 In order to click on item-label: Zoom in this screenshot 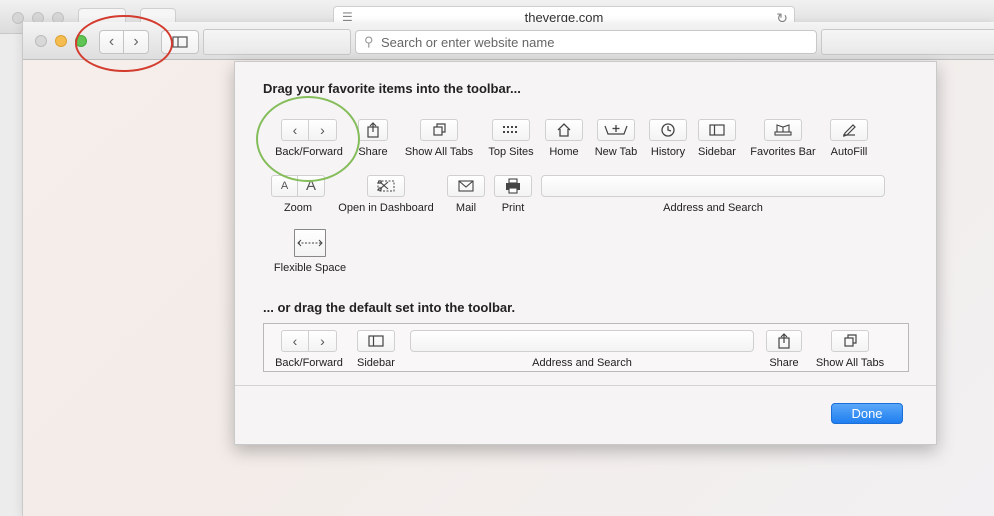, I will do `click(298, 208)`.